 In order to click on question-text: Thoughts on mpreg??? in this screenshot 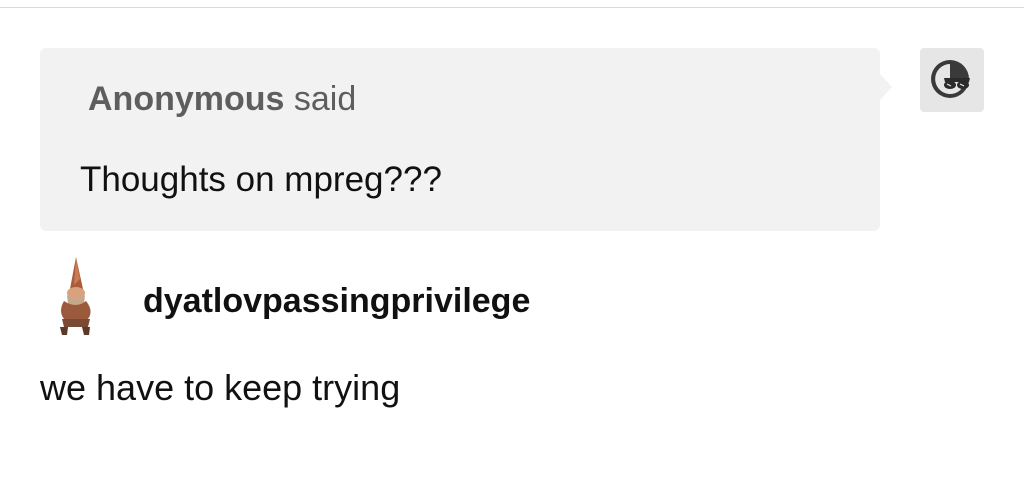, I will do `click(261, 179)`.